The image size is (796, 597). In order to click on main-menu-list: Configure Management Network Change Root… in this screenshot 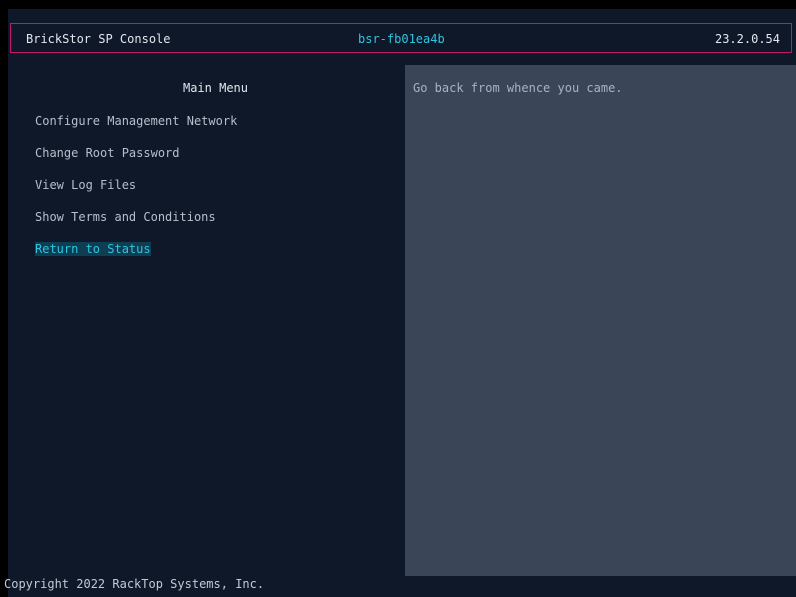, I will do `click(136, 194)`.